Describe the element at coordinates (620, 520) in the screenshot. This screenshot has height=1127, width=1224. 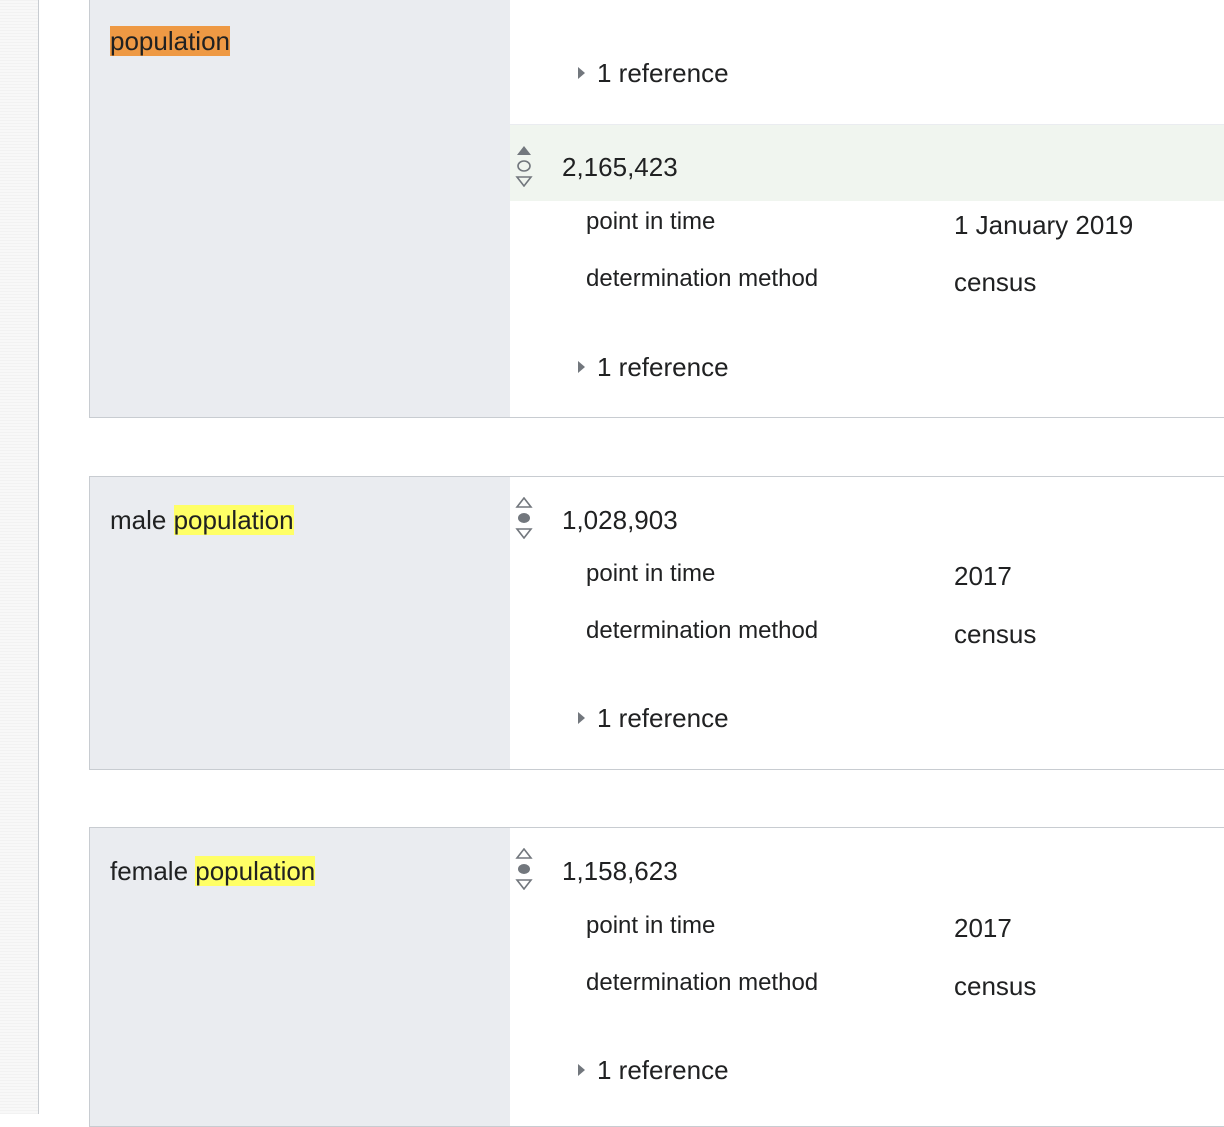
I see `statement-value: 1,028,903` at that location.